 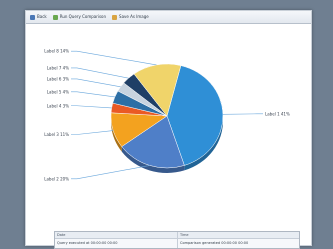 What do you see at coordinates (238, 243) in the screenshot?
I see `summary-right-value: Comparison generated 00:00:00 00:00` at bounding box center [238, 243].